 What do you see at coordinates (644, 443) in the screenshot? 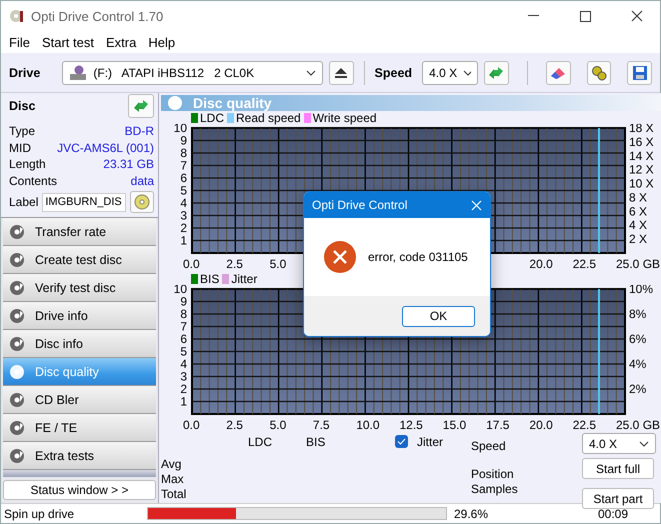
I see `chevron-icon` at bounding box center [644, 443].